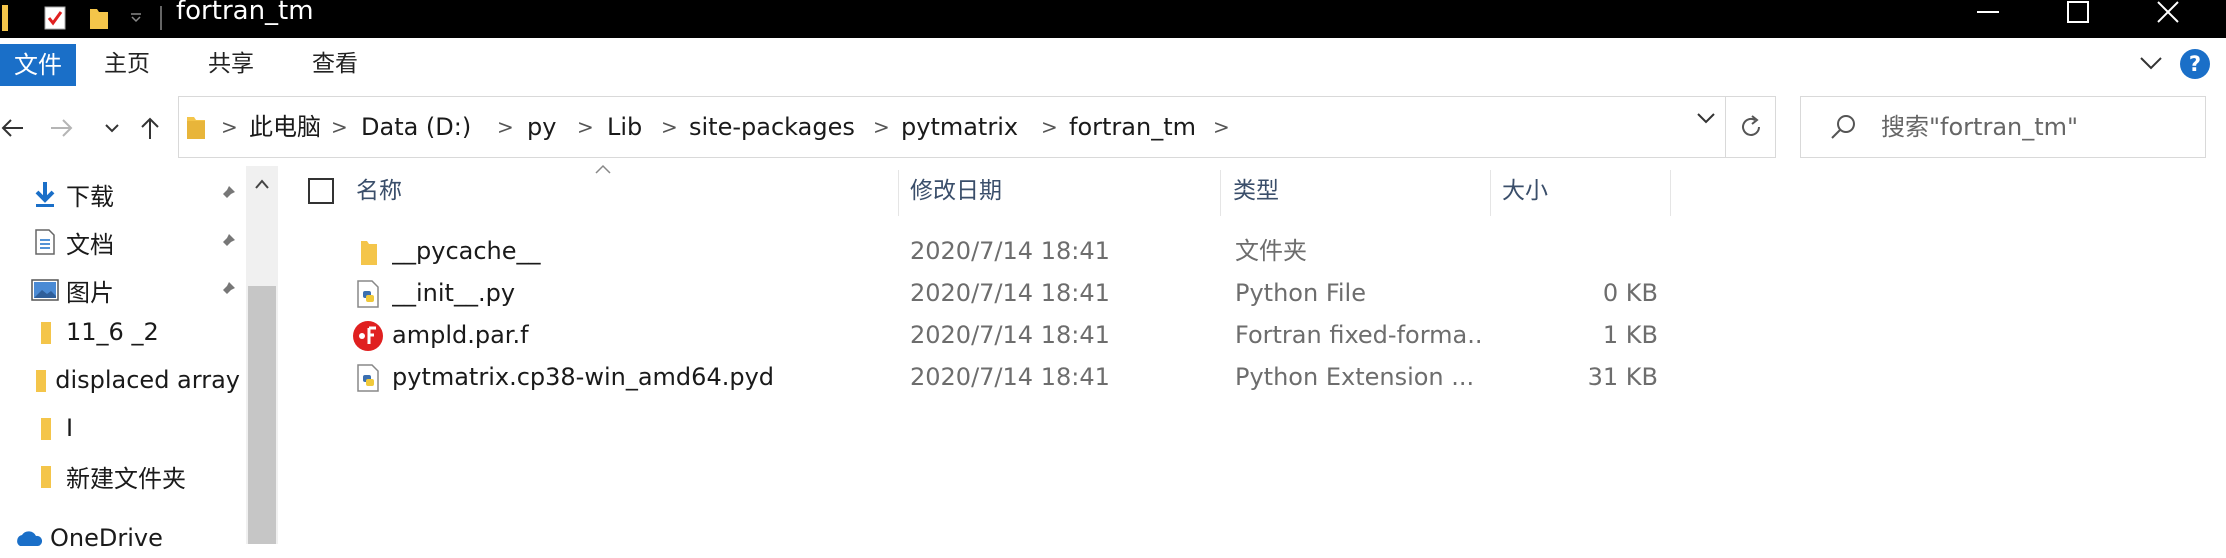 The height and width of the screenshot is (558, 2226). Describe the element at coordinates (161, 18) in the screenshot. I see `toolbar-divider` at that location.